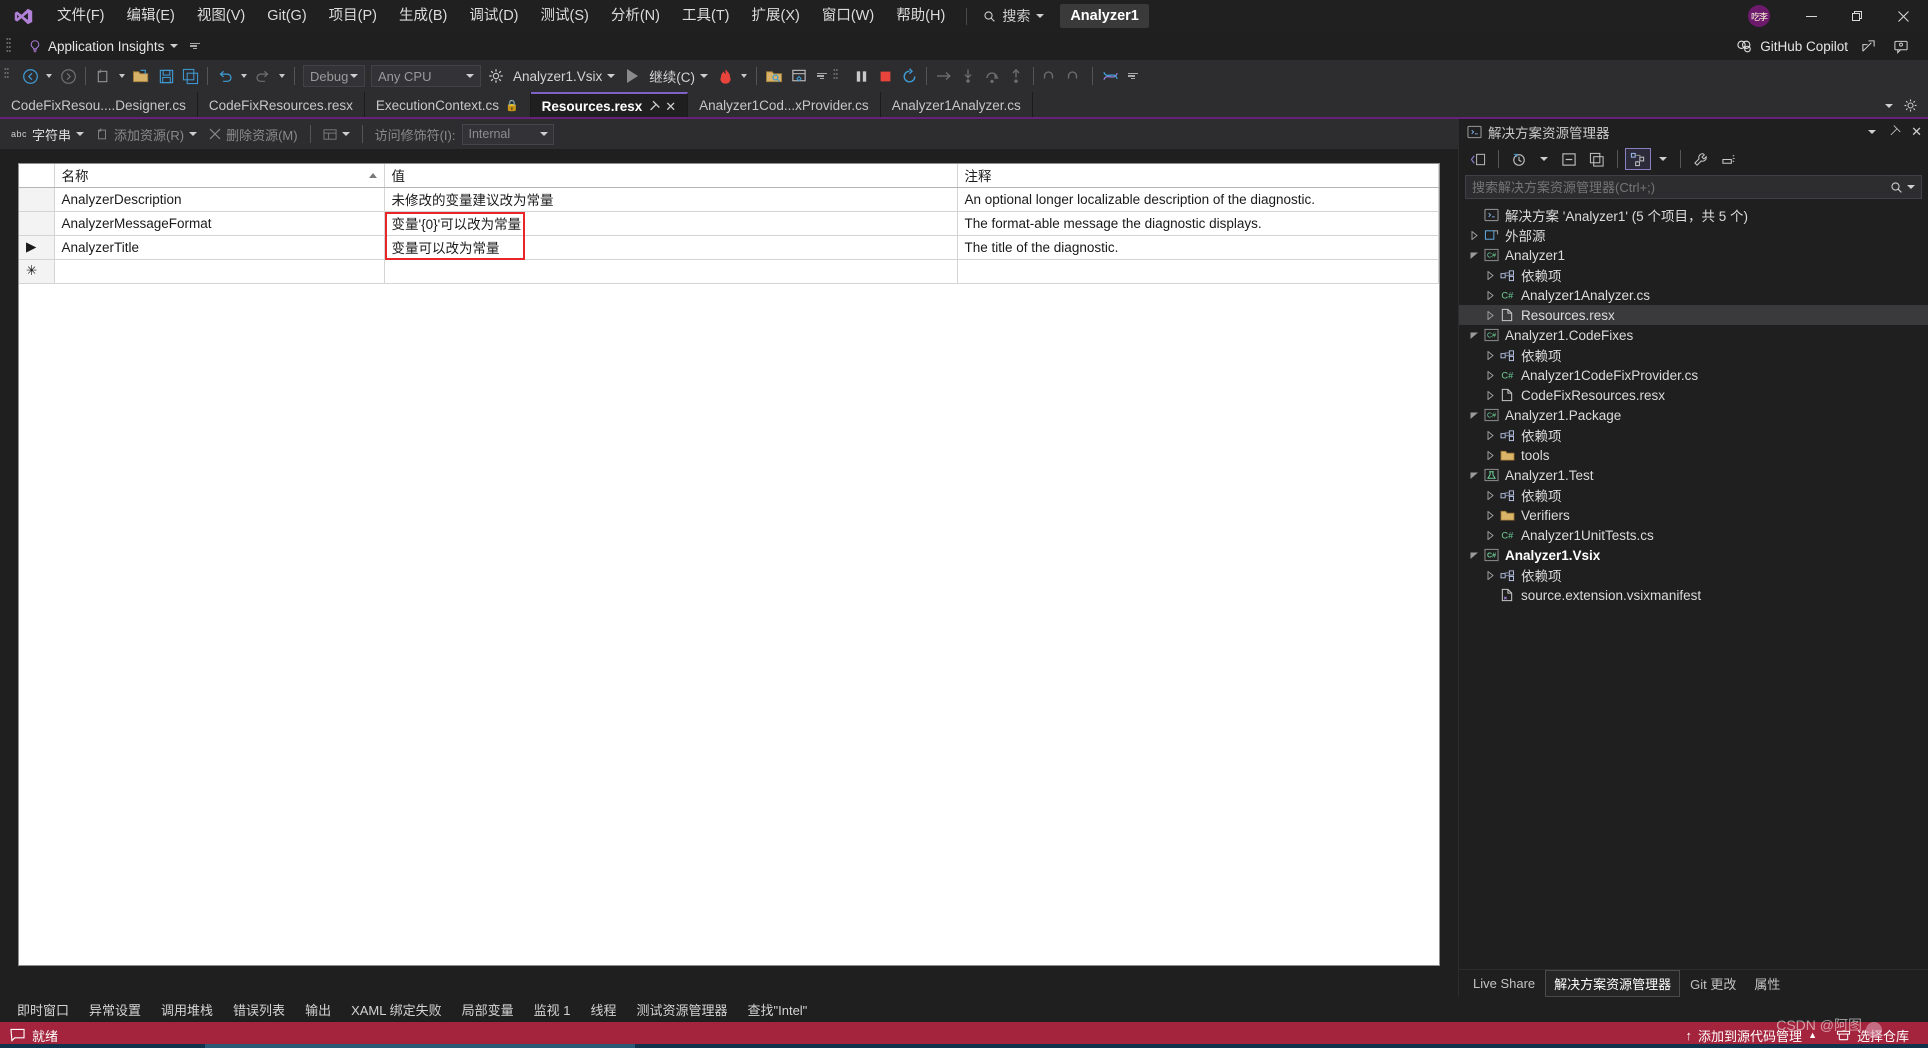 Image resolution: width=1928 pixels, height=1048 pixels. I want to click on menu-tools: 工具(T), so click(706, 16).